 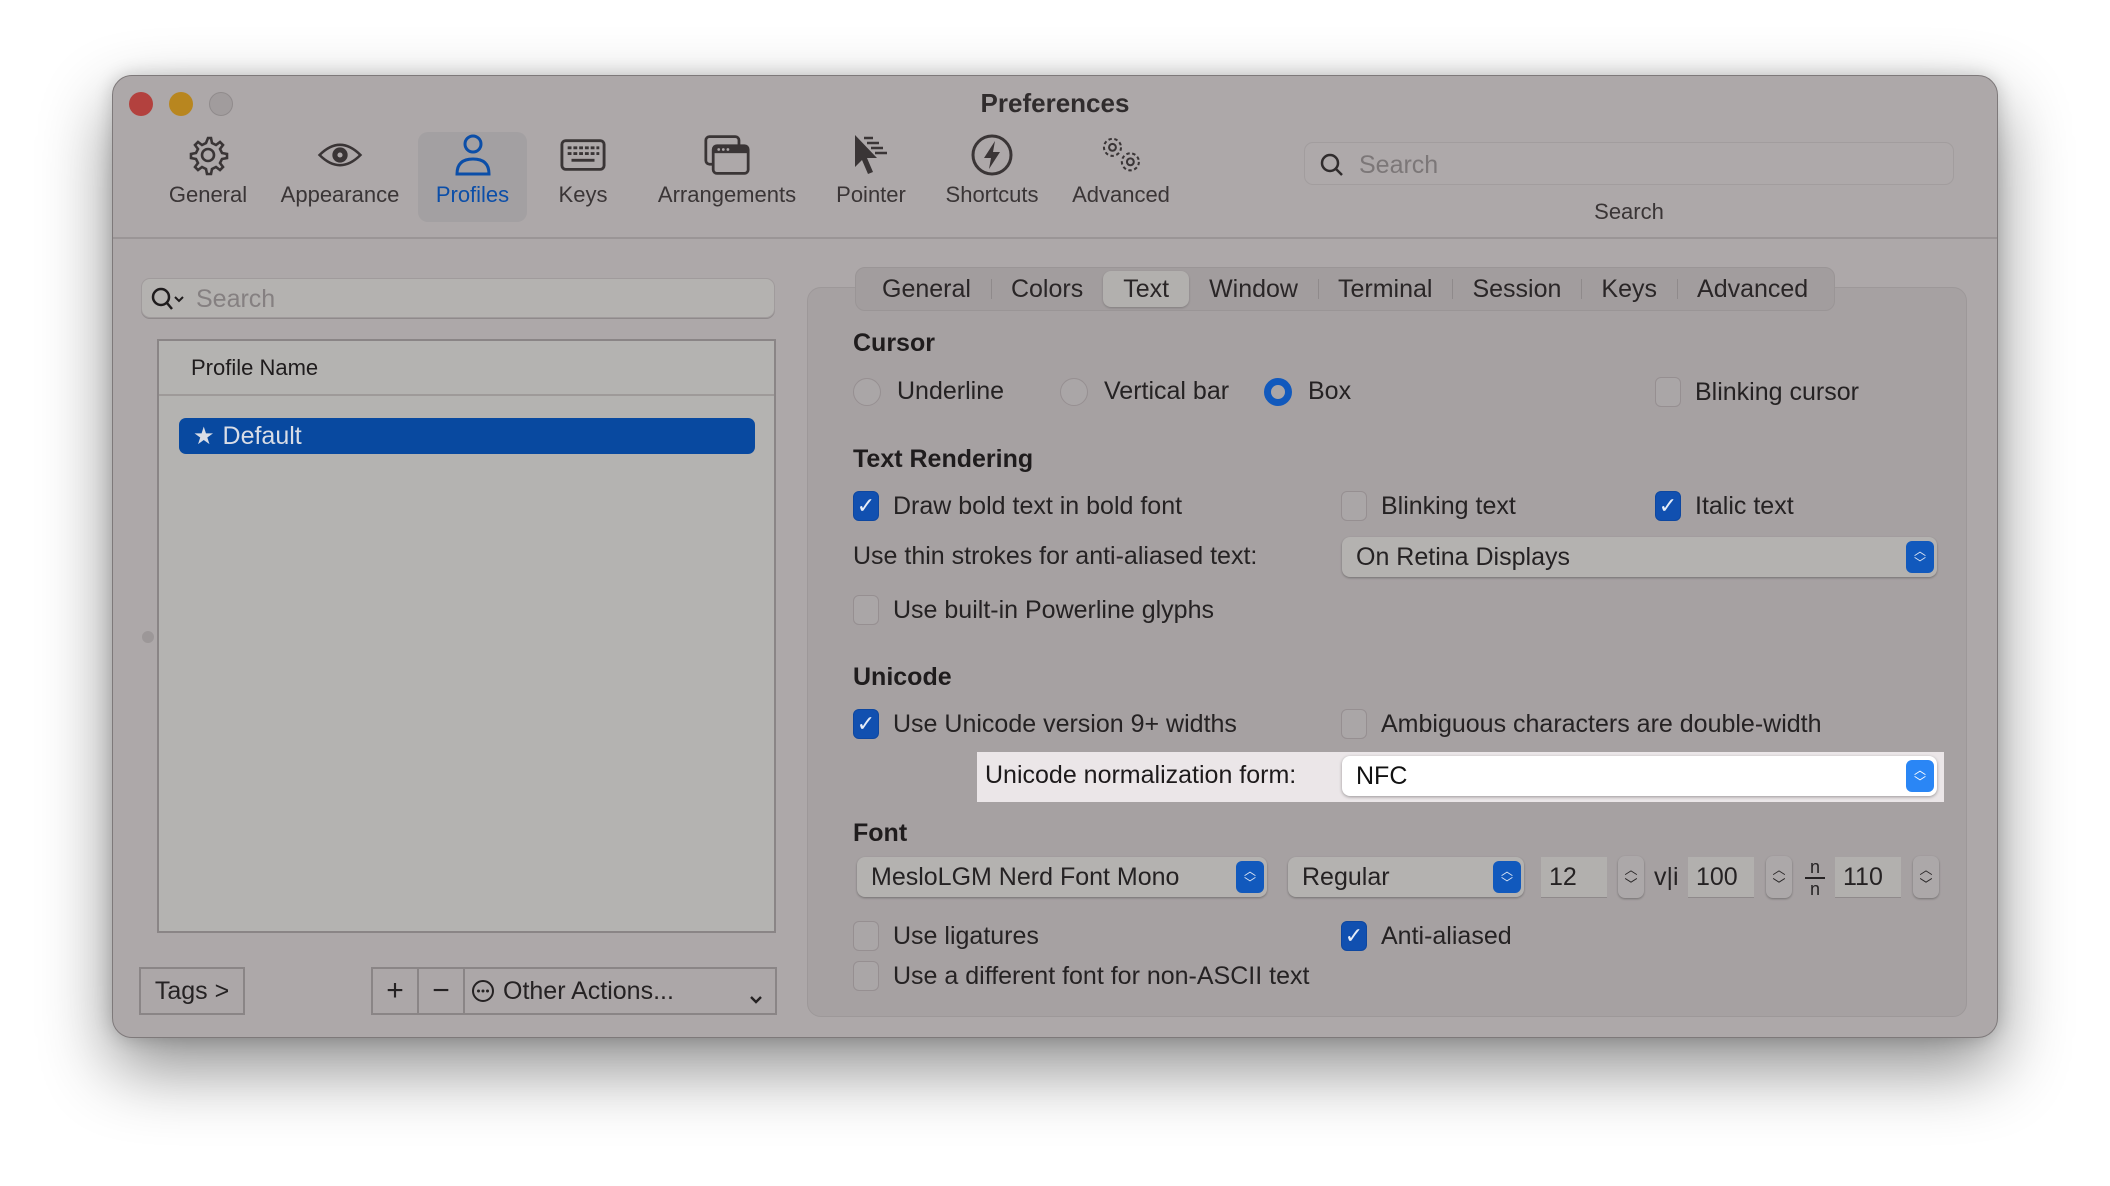 I want to click on thin-strokes-value: On Retina Displays, so click(x=1463, y=556).